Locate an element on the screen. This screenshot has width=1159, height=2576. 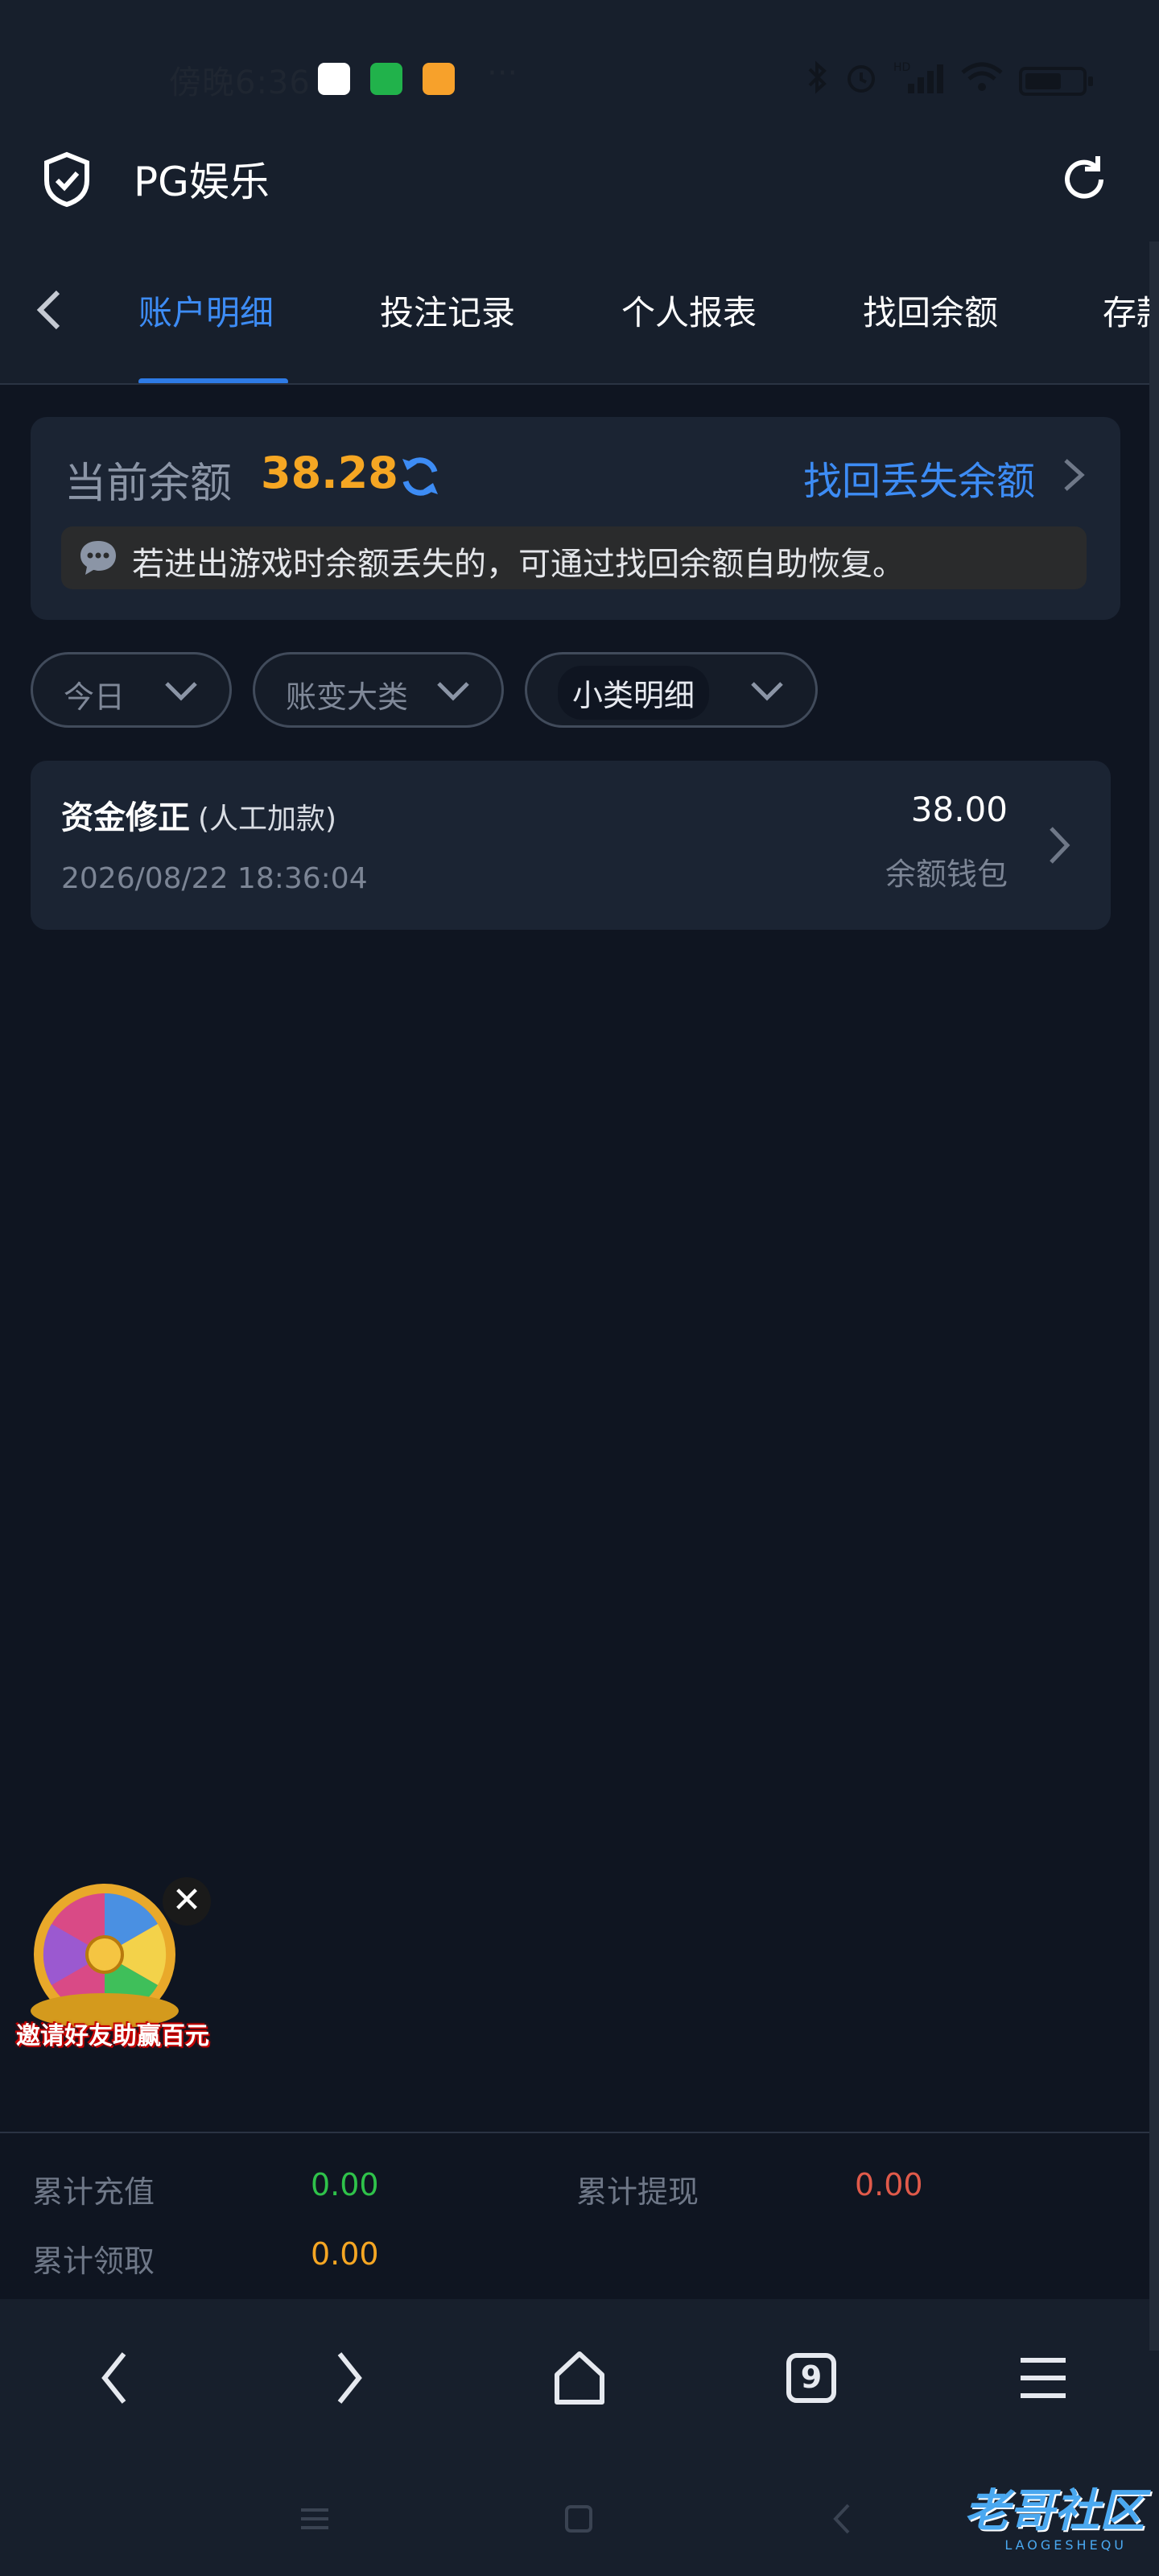
bluetooth-icon is located at coordinates (817, 81).